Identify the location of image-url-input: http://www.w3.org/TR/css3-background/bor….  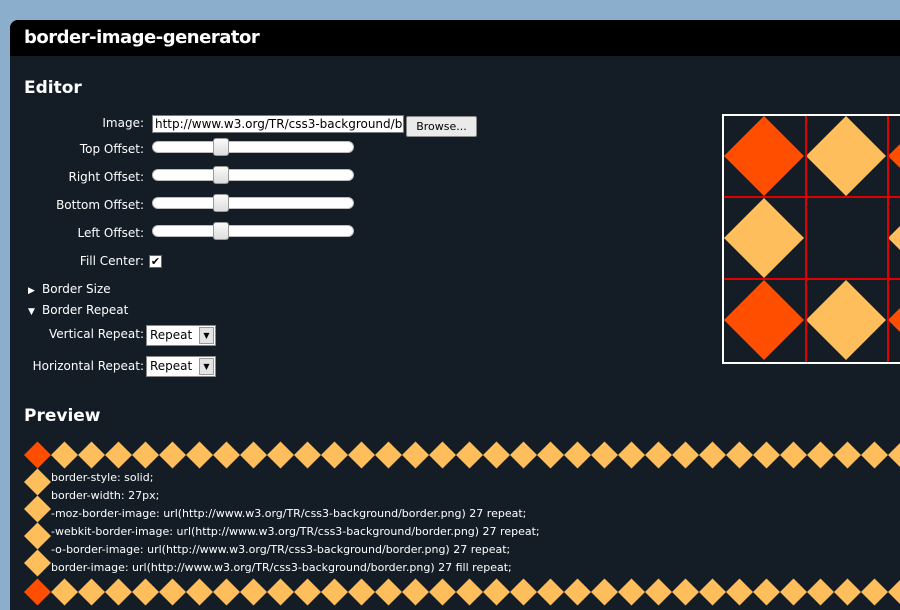
(278, 124).